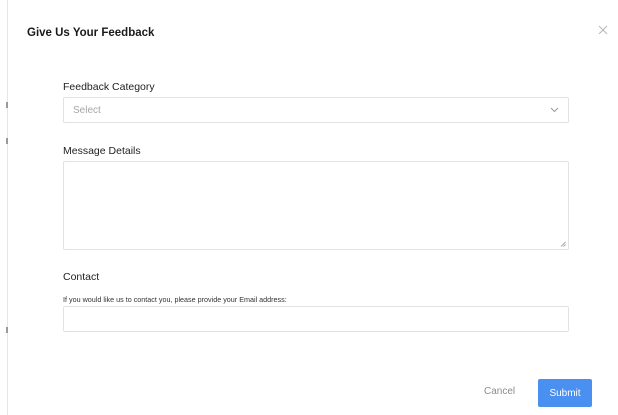  I want to click on resize-grip-icon, so click(563, 244).